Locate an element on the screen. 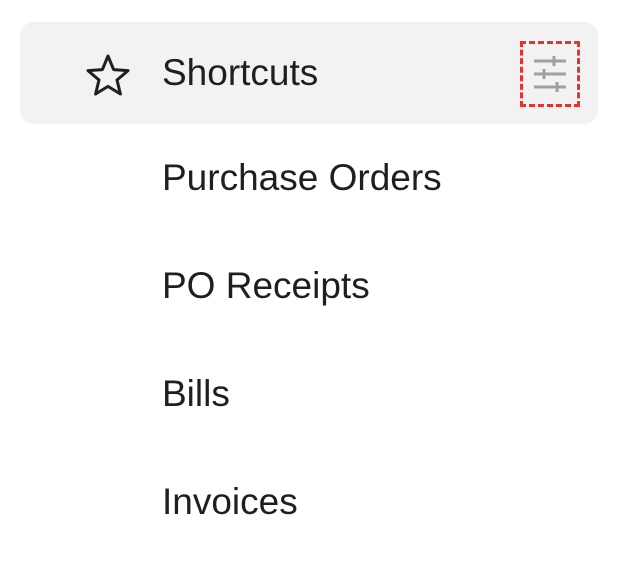  shortcuts-title: Shortcuts is located at coordinates (240, 72).